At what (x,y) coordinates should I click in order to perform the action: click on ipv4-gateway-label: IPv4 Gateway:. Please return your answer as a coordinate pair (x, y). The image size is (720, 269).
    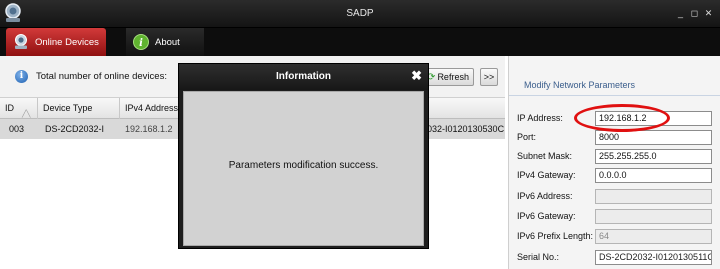
    Looking at the image, I should click on (546, 175).